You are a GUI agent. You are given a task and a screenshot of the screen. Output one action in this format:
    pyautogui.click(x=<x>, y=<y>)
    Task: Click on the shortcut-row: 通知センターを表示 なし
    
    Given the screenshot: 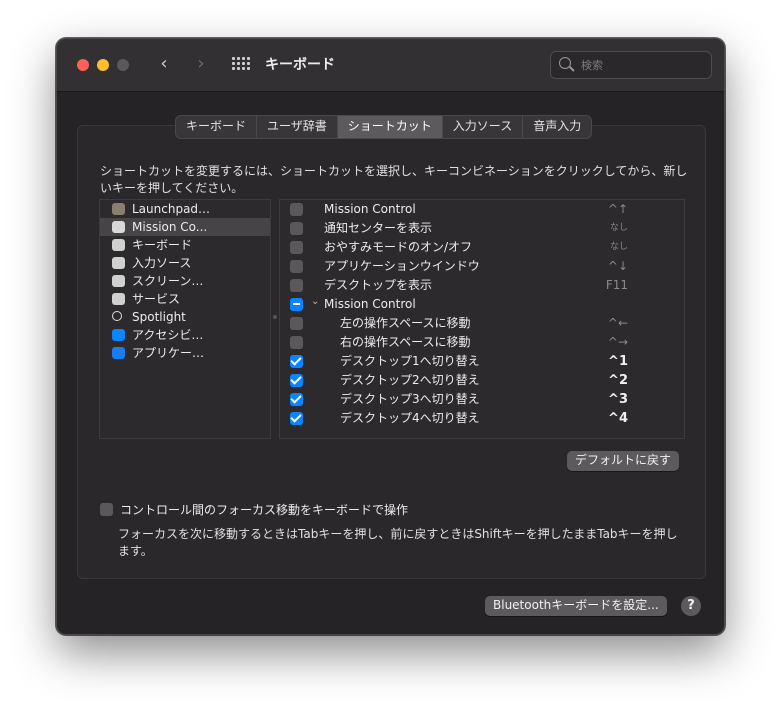 What is the action you would take?
    pyautogui.click(x=482, y=228)
    